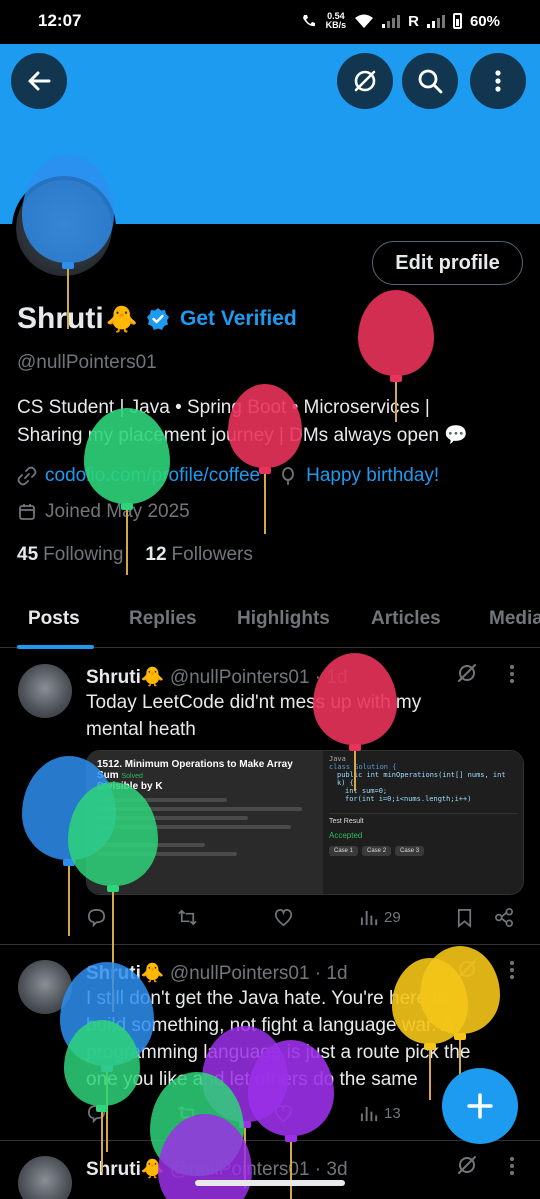 The image size is (540, 1199). Describe the element at coordinates (364, 21) in the screenshot. I see `wifi-icon` at that location.